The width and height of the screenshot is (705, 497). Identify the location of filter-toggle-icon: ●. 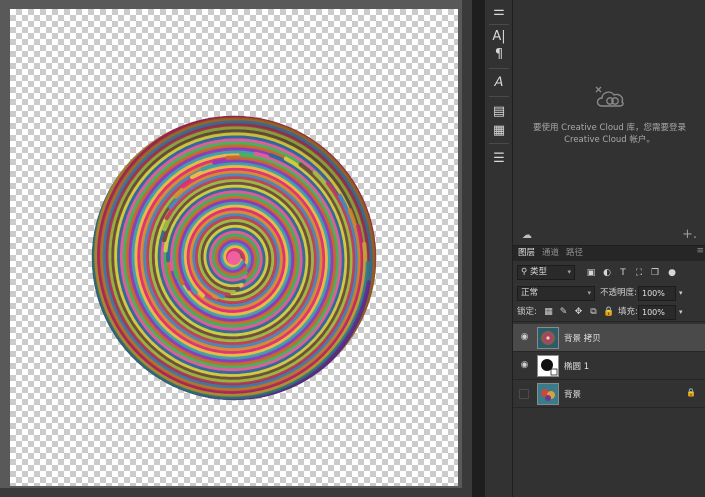
(672, 273).